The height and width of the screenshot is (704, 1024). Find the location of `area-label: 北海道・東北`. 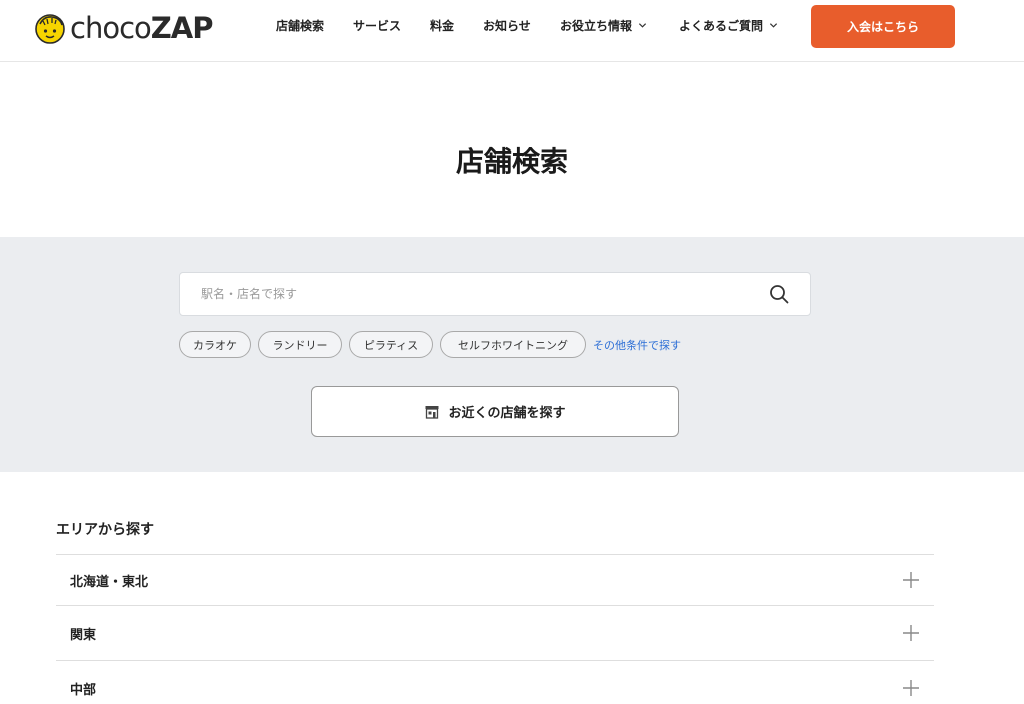

area-label: 北海道・東北 is located at coordinates (109, 582).